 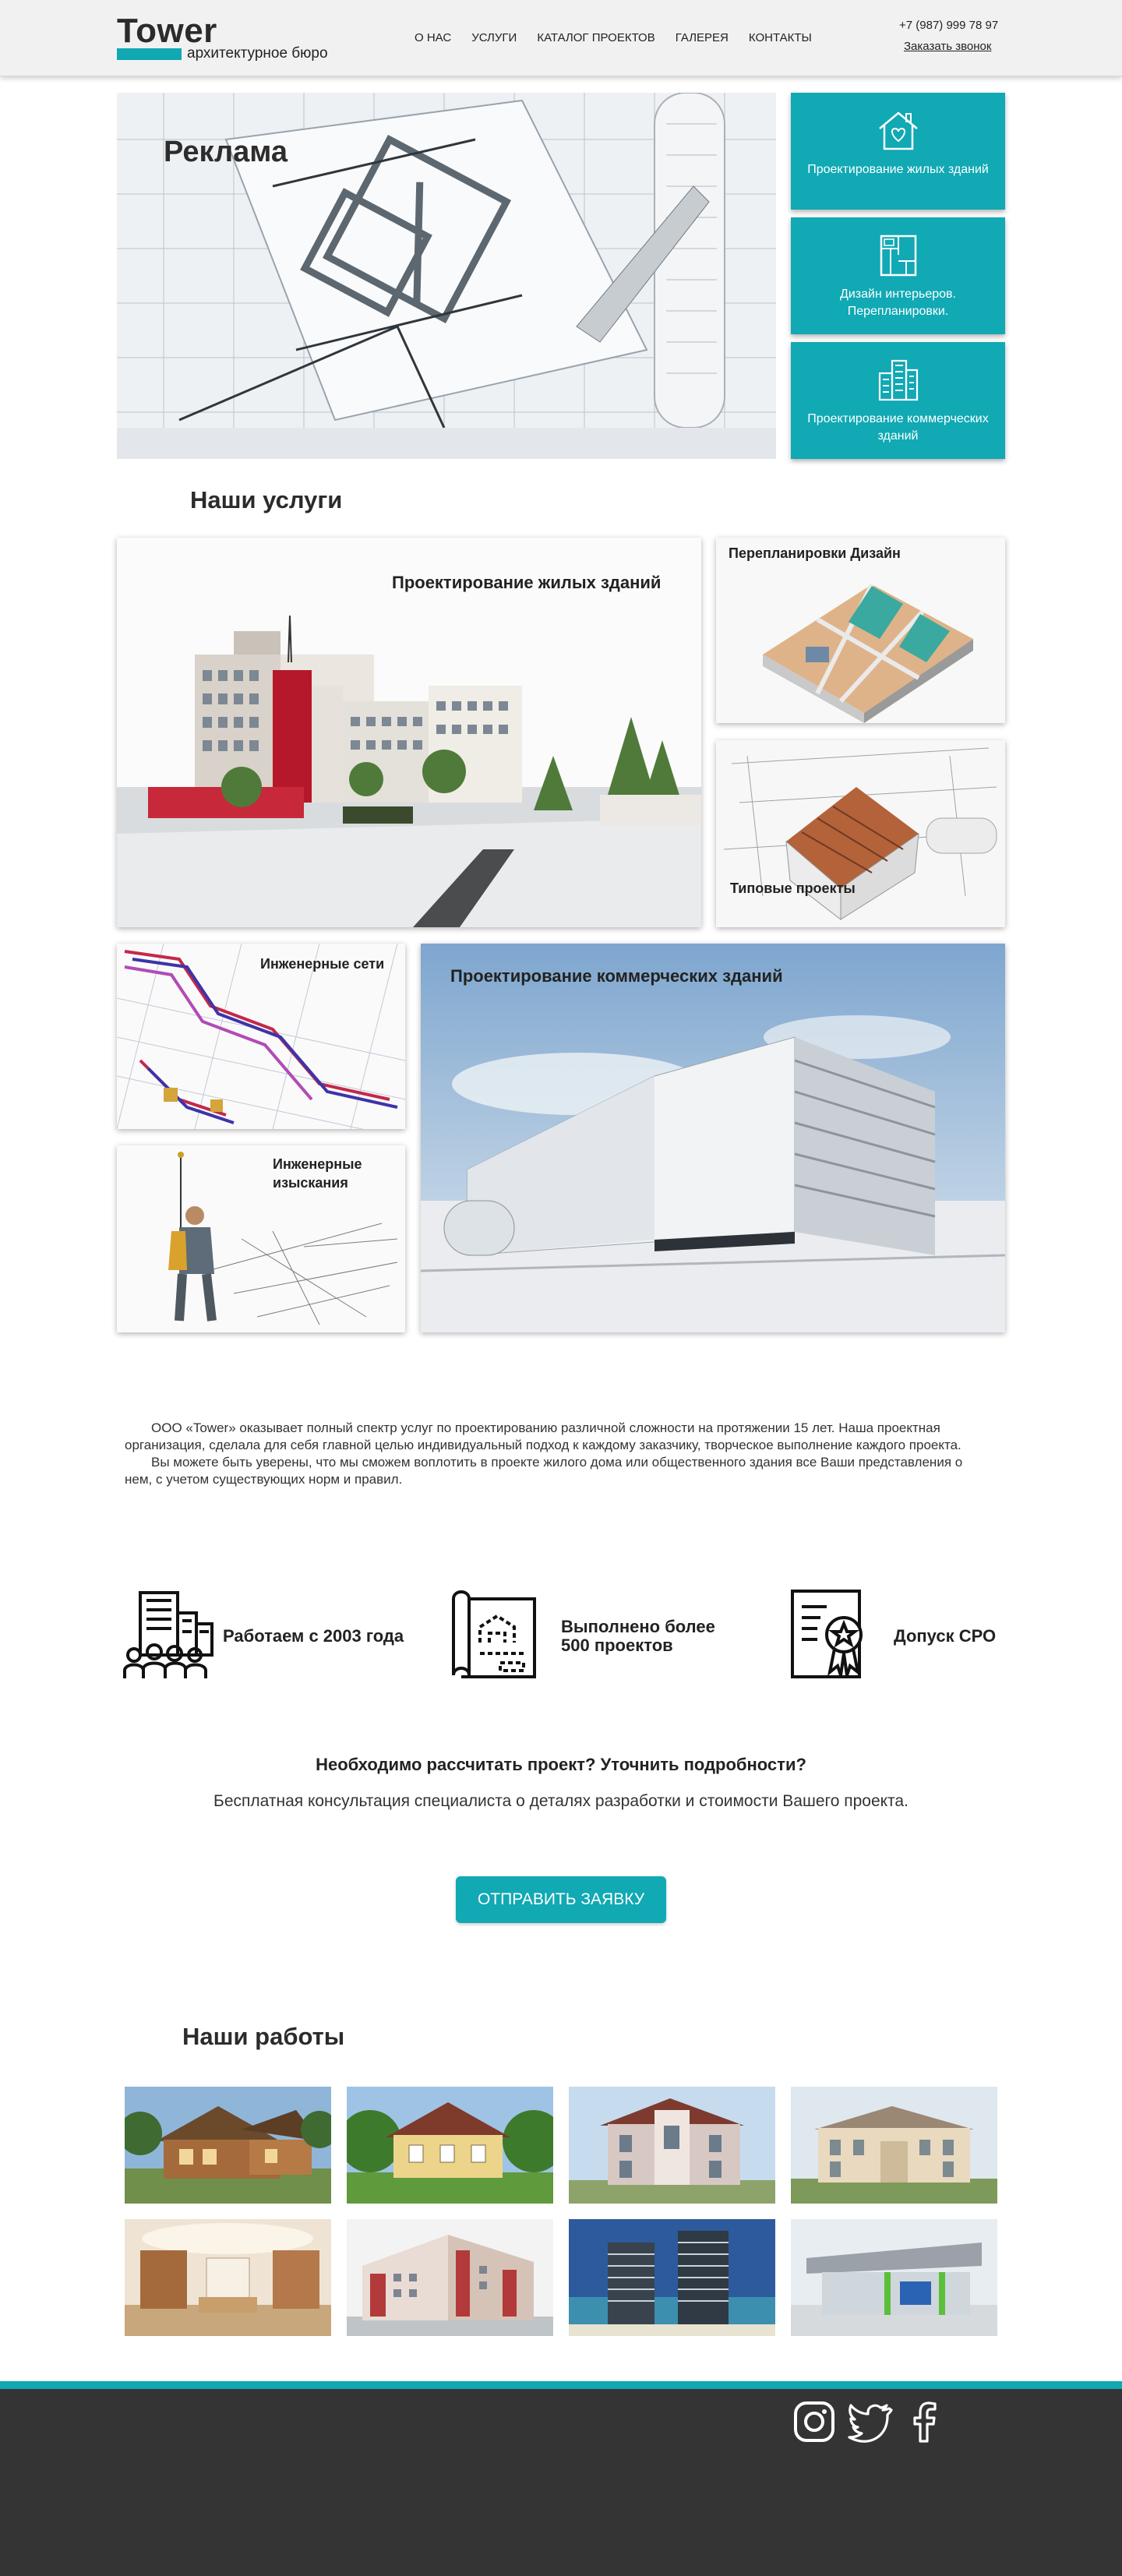 I want to click on logo-title: Tower, so click(x=167, y=31).